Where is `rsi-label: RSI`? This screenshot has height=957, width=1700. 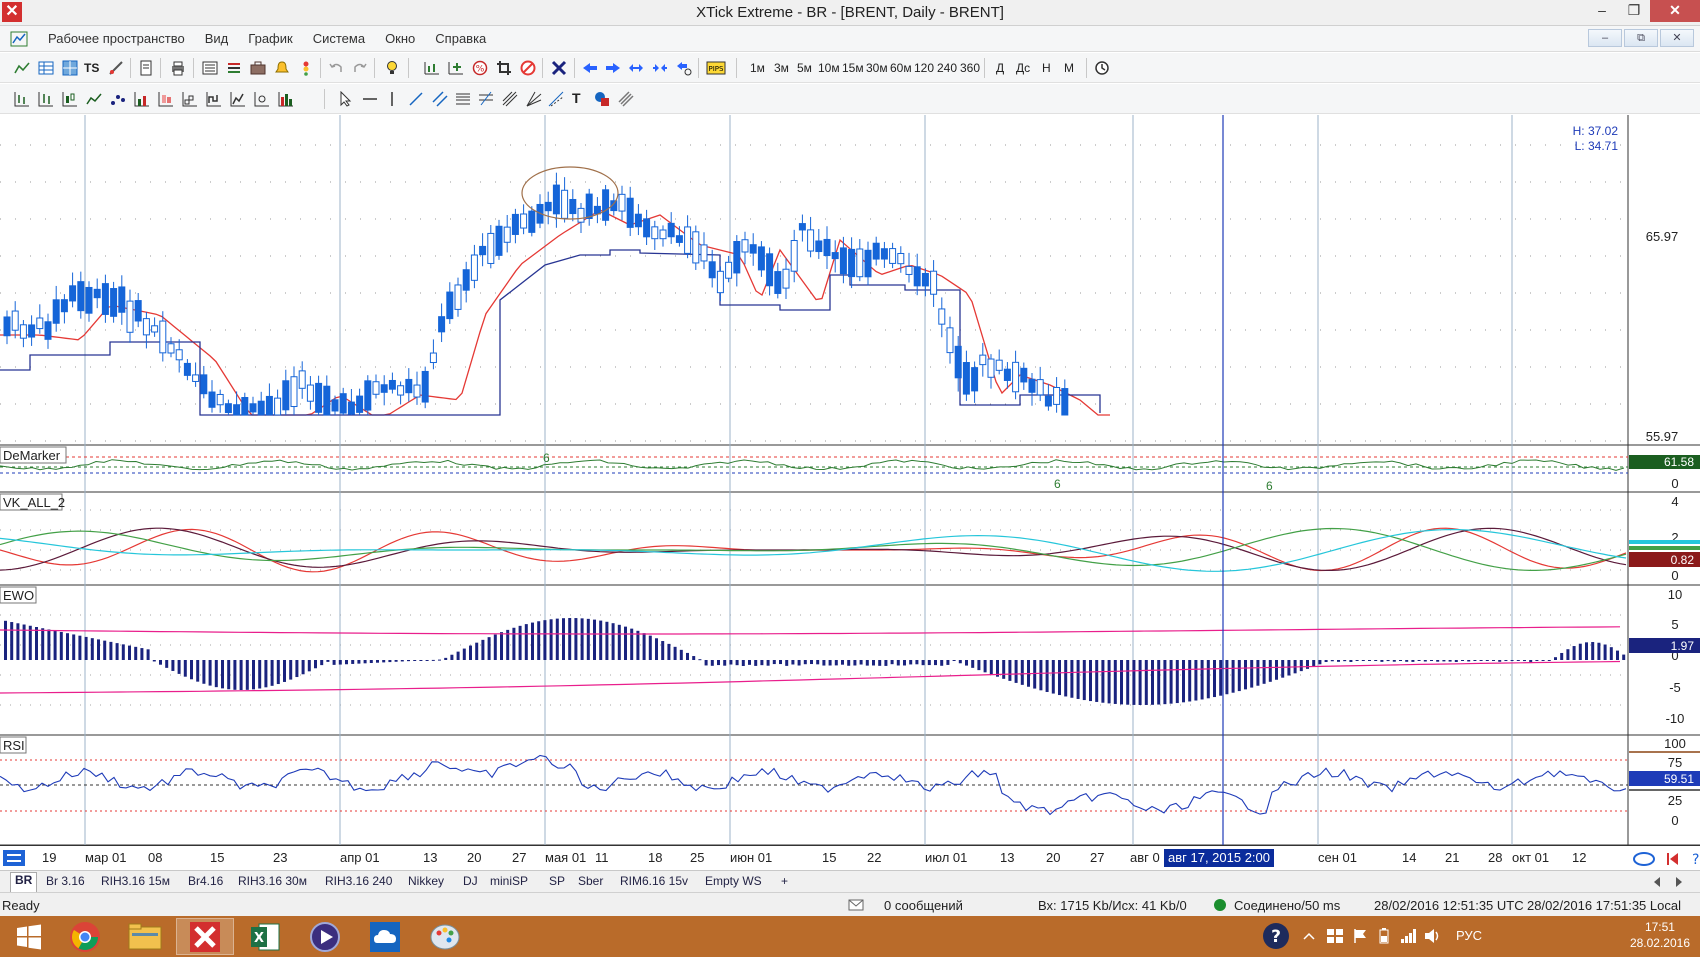 rsi-label: RSI is located at coordinates (14, 745).